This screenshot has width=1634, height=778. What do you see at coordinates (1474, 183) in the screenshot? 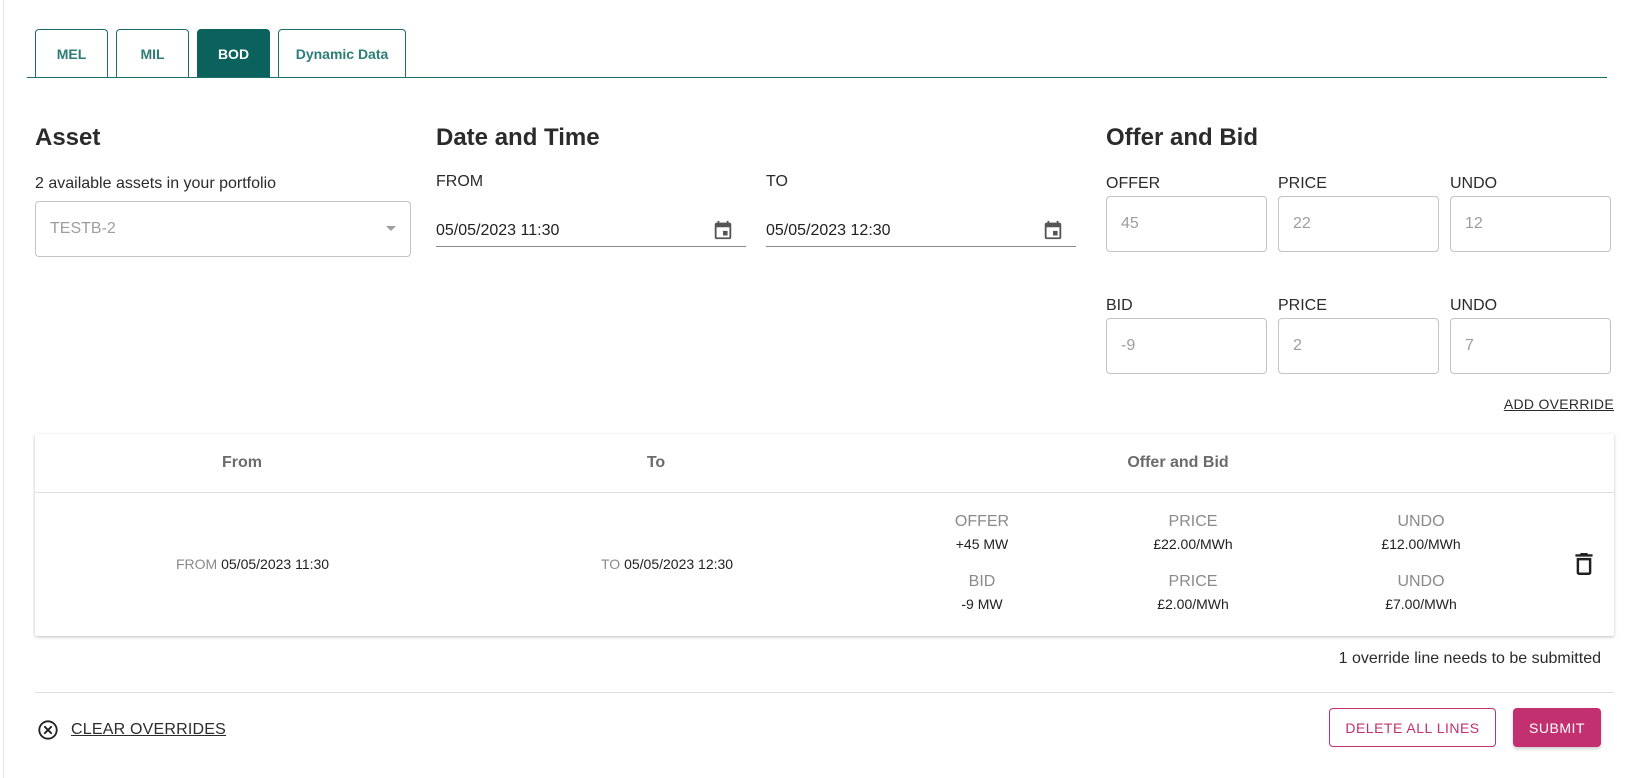
I see `offer-undo-label: UNDO` at bounding box center [1474, 183].